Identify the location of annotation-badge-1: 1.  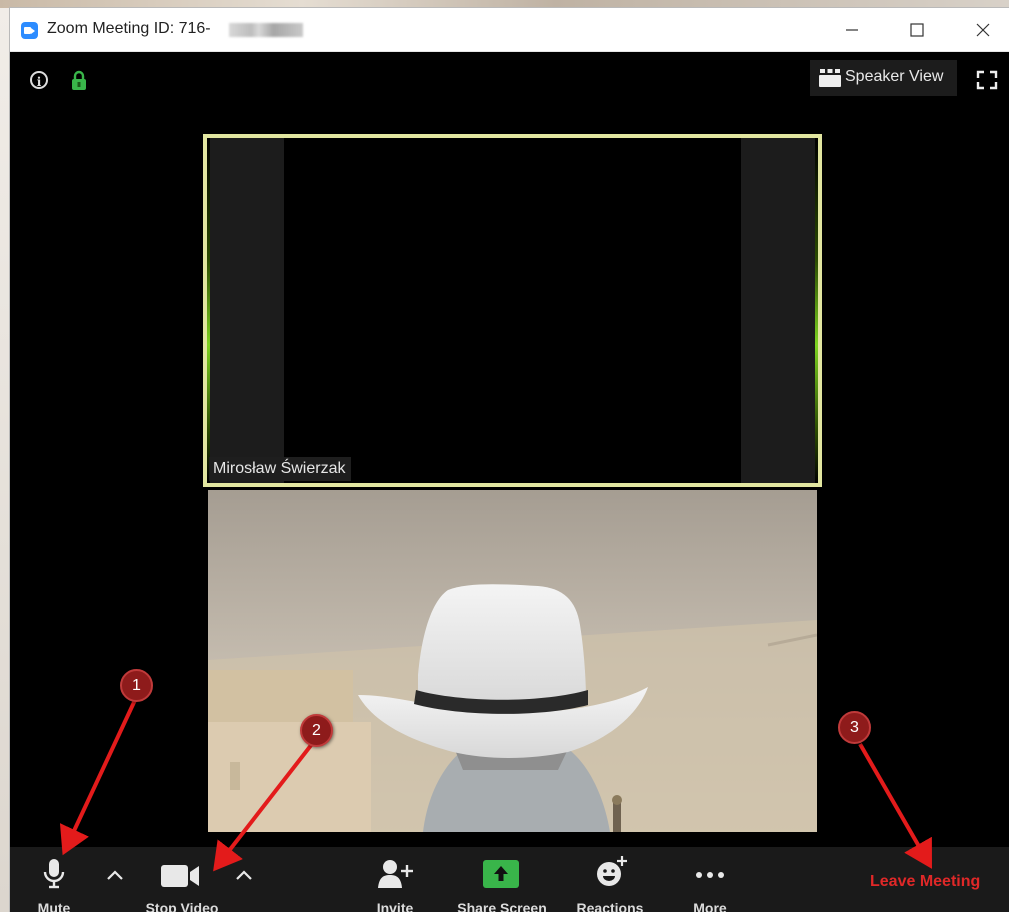
(136, 685).